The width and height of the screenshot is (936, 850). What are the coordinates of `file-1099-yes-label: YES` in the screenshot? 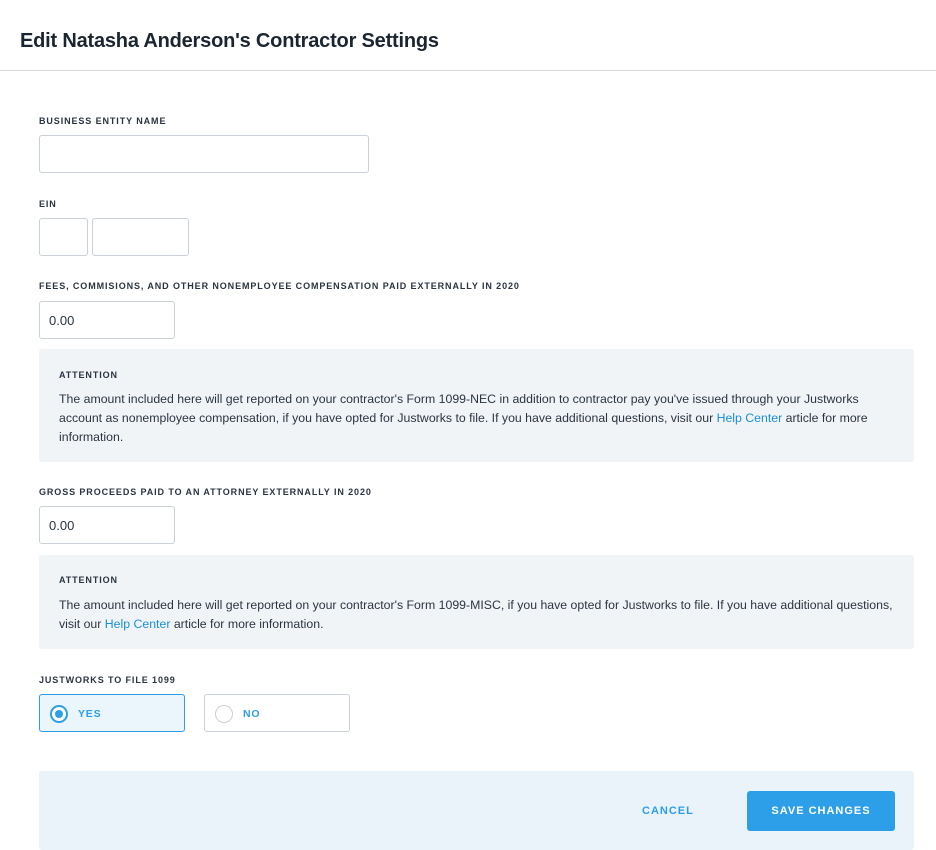 It's located at (90, 714).